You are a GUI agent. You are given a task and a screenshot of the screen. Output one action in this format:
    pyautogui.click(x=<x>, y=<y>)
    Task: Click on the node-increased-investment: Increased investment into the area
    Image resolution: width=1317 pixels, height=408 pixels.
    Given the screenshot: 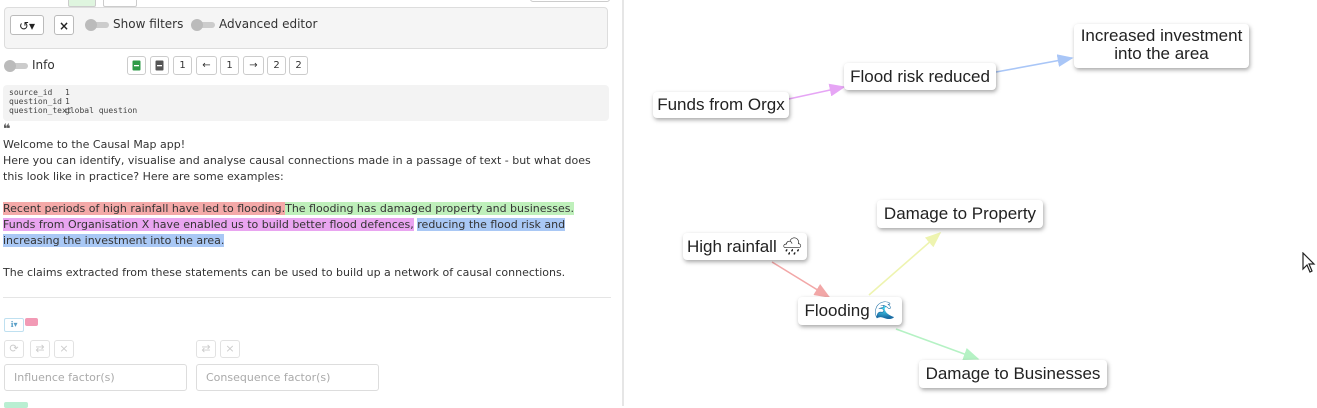 What is the action you would take?
    pyautogui.click(x=1161, y=46)
    